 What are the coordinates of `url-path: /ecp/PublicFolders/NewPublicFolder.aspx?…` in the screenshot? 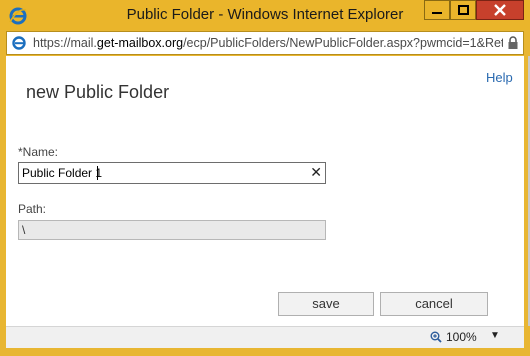 It's located at (343, 43).